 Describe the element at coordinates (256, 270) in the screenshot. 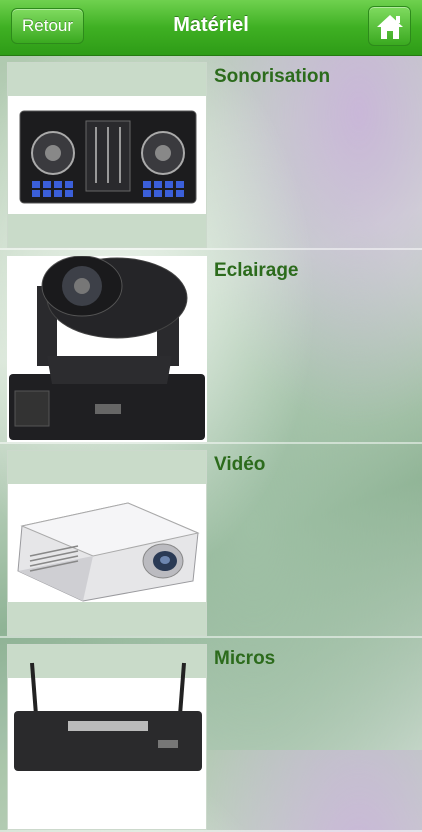

I see `category-label: Eclairage` at that location.